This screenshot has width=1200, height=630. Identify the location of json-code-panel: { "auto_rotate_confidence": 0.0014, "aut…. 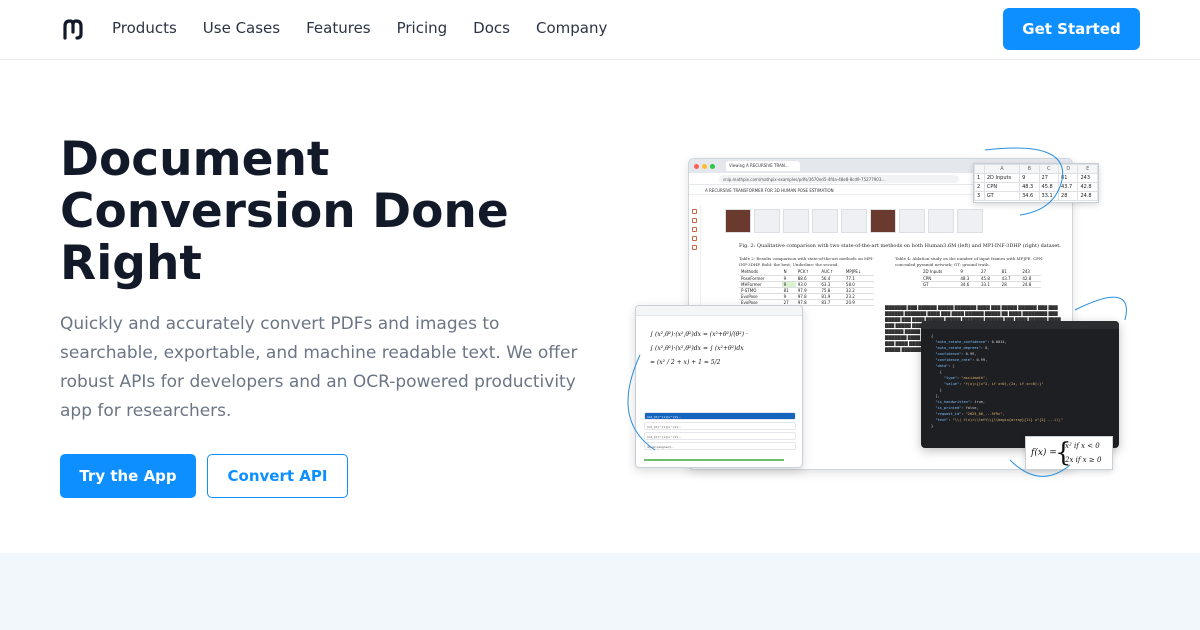
(1020, 384).